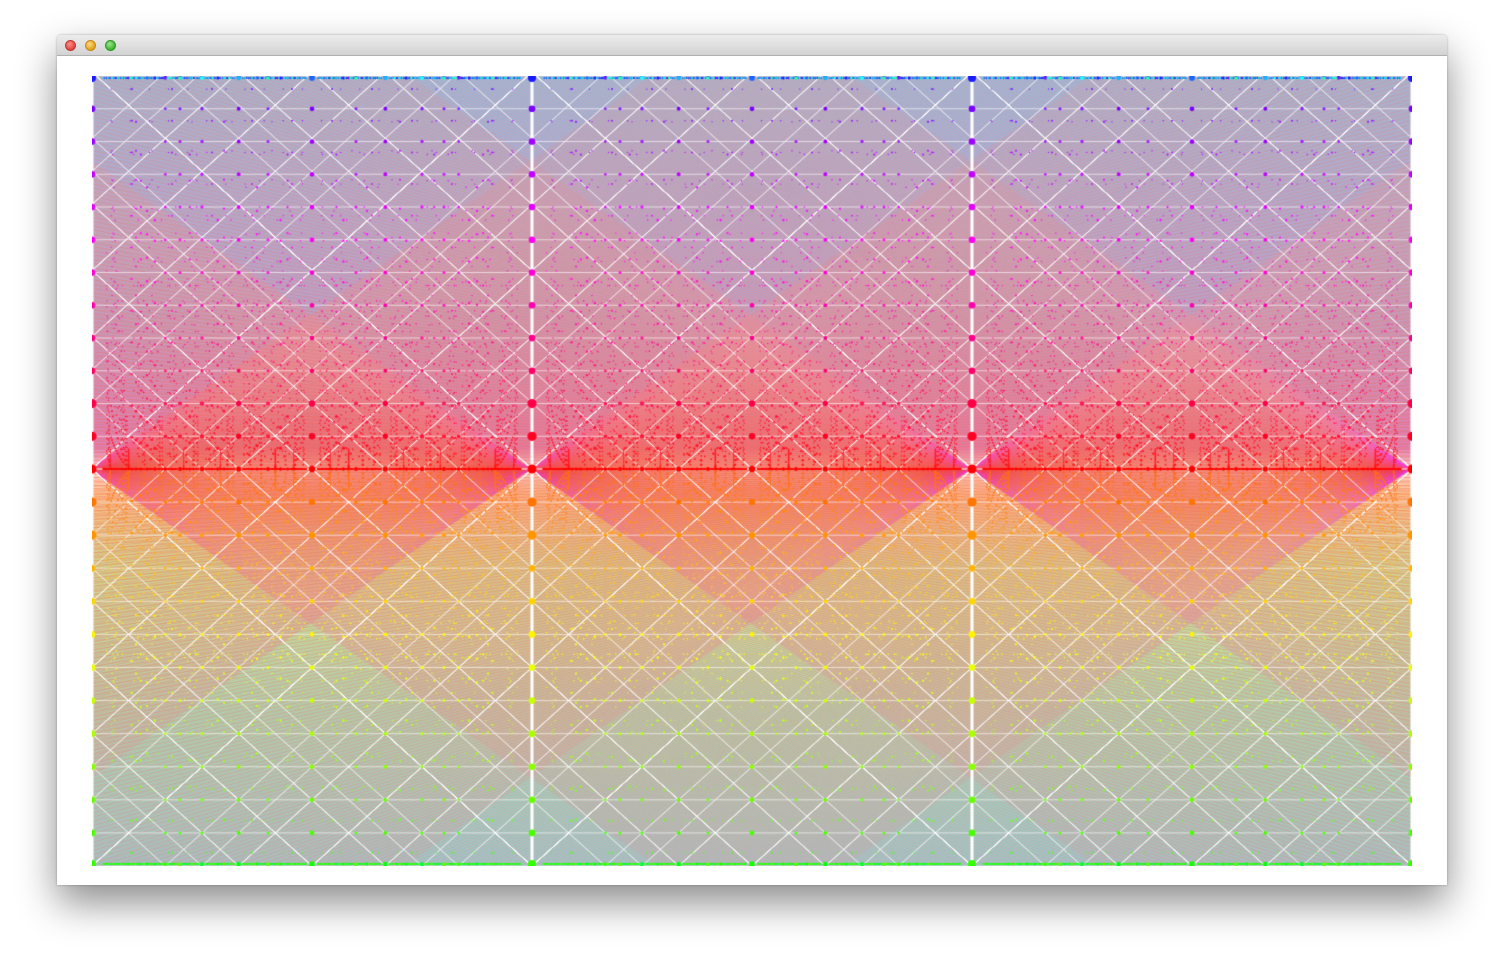  What do you see at coordinates (90, 45) in the screenshot?
I see `minimize-icon` at bounding box center [90, 45].